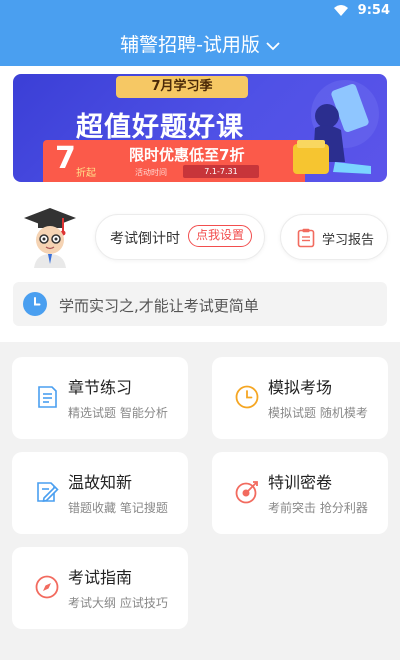  I want to click on card-subtitle: 精选试题 智能分析, so click(118, 413).